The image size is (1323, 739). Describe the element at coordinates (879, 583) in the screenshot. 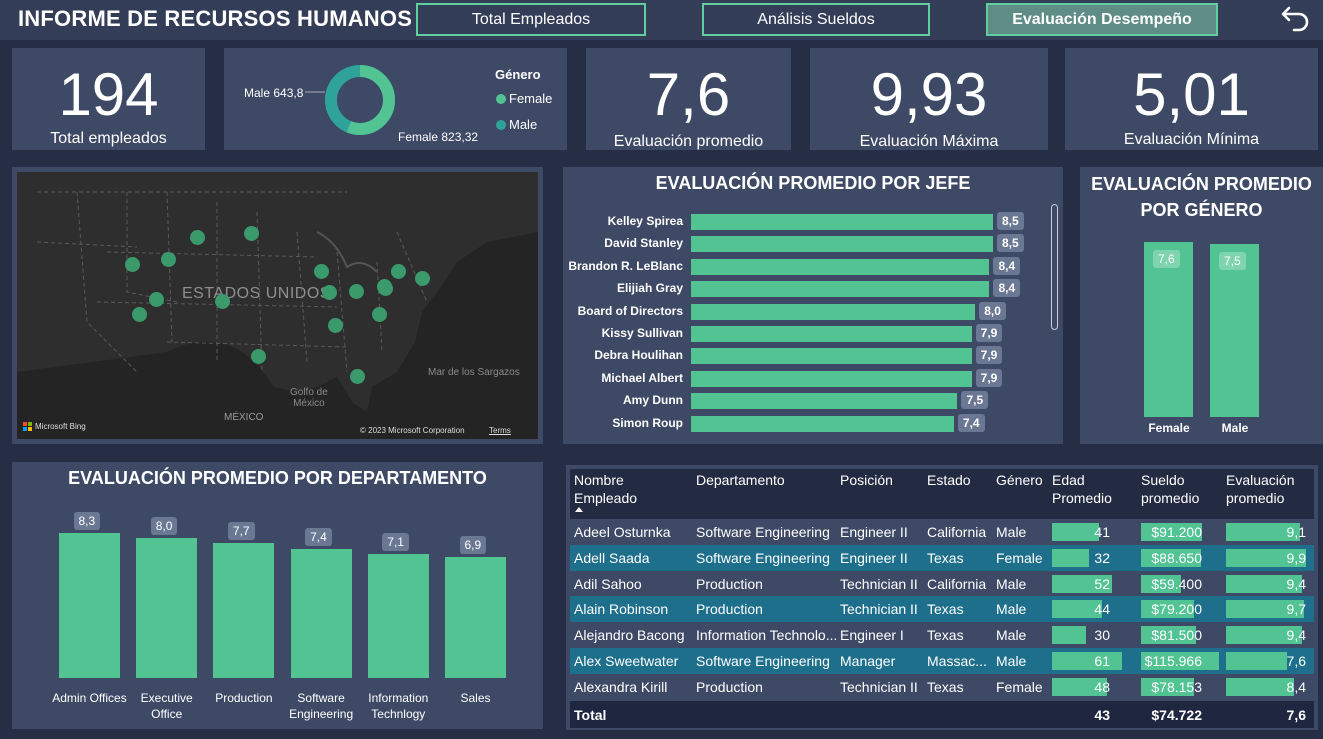

I see `cell-posicion: Technician II` at that location.